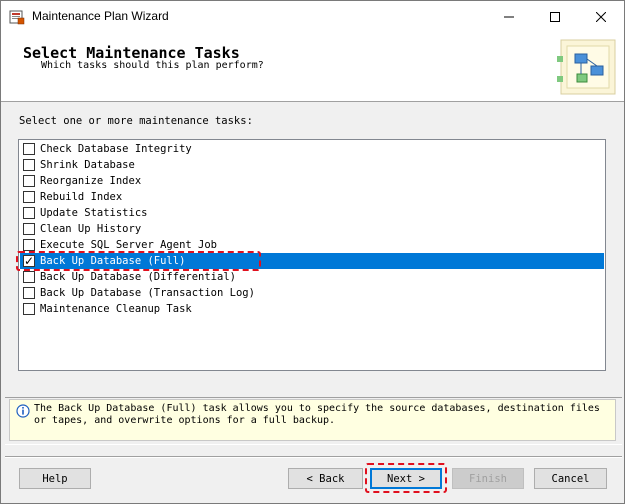 The image size is (625, 504). Describe the element at coordinates (152, 65) in the screenshot. I see `page-subtitle: Which tasks should this plan perform?` at that location.